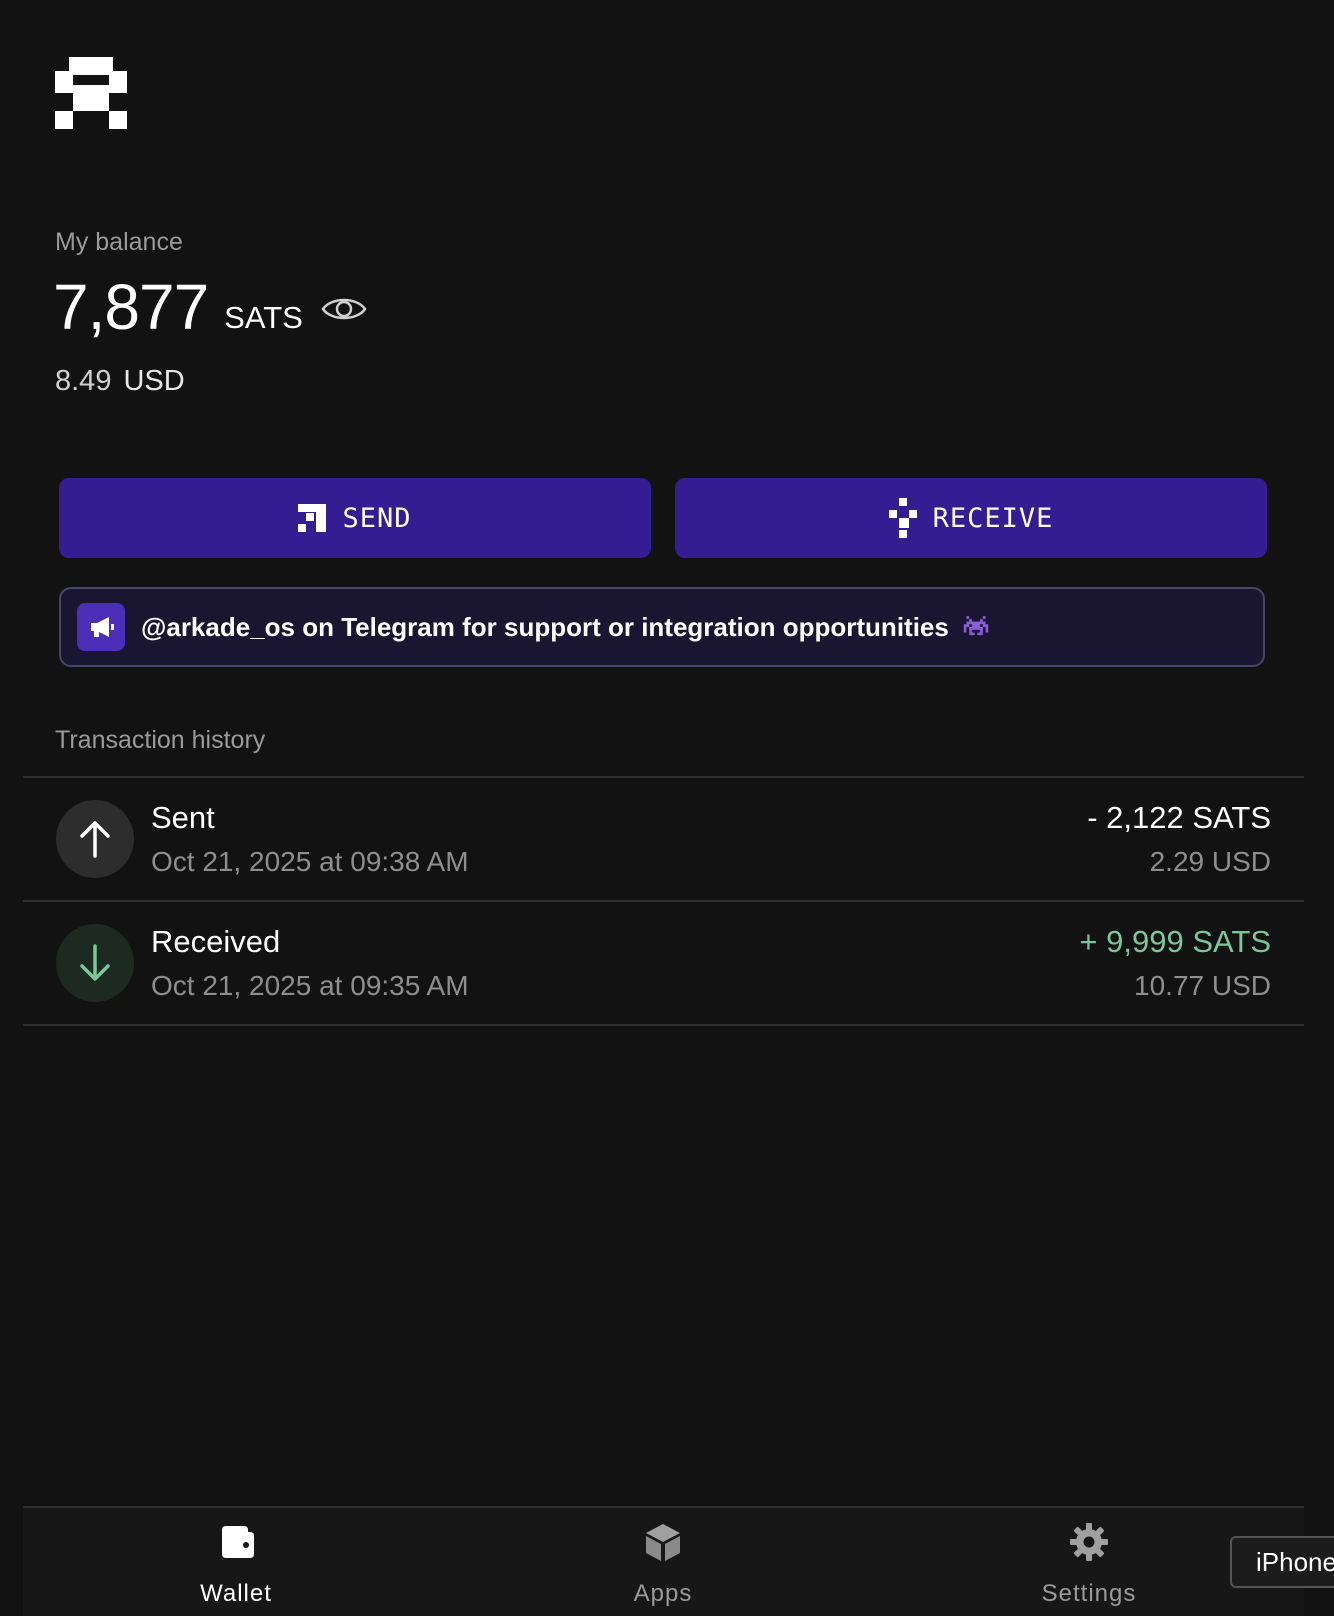 The image size is (1334, 1616). Describe the element at coordinates (1089, 1542) in the screenshot. I see `gear-icon` at that location.